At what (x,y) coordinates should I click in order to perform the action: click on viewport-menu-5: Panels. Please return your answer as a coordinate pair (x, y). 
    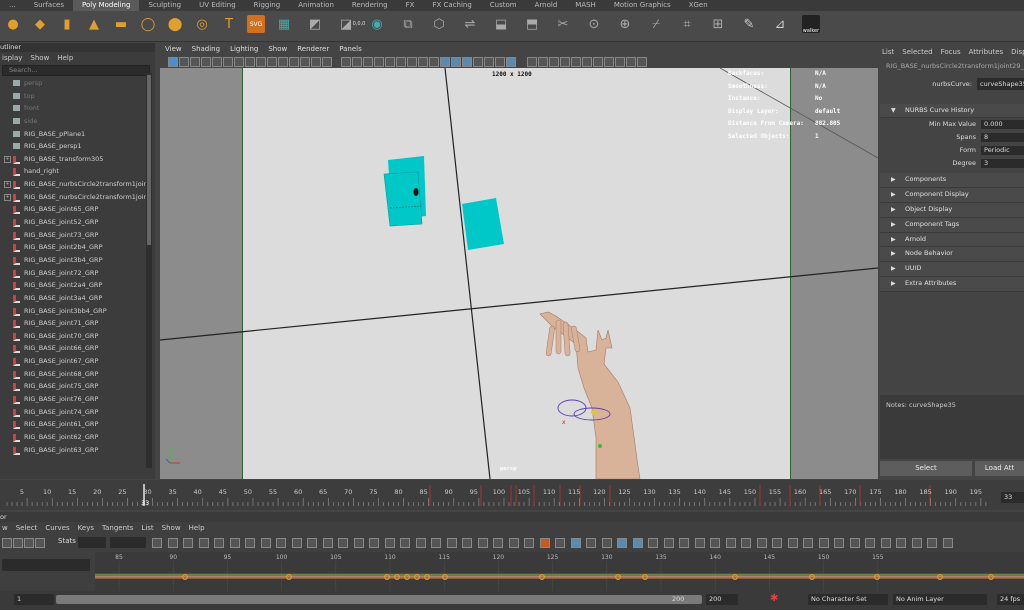
    Looking at the image, I should click on (350, 49).